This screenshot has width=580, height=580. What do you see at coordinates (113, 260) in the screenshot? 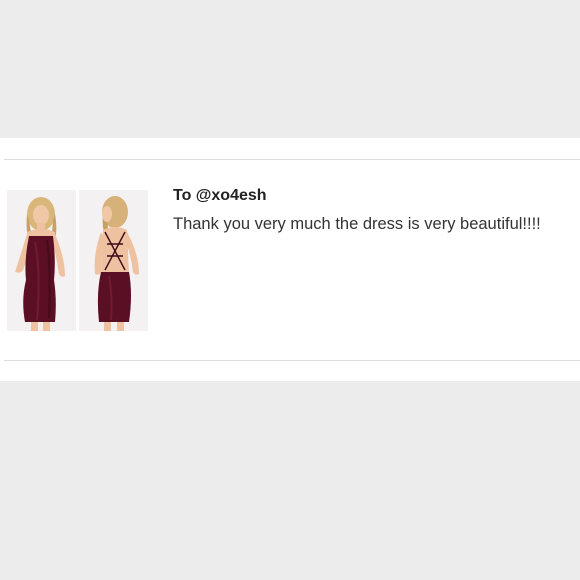
I see `dress-back-photo` at bounding box center [113, 260].